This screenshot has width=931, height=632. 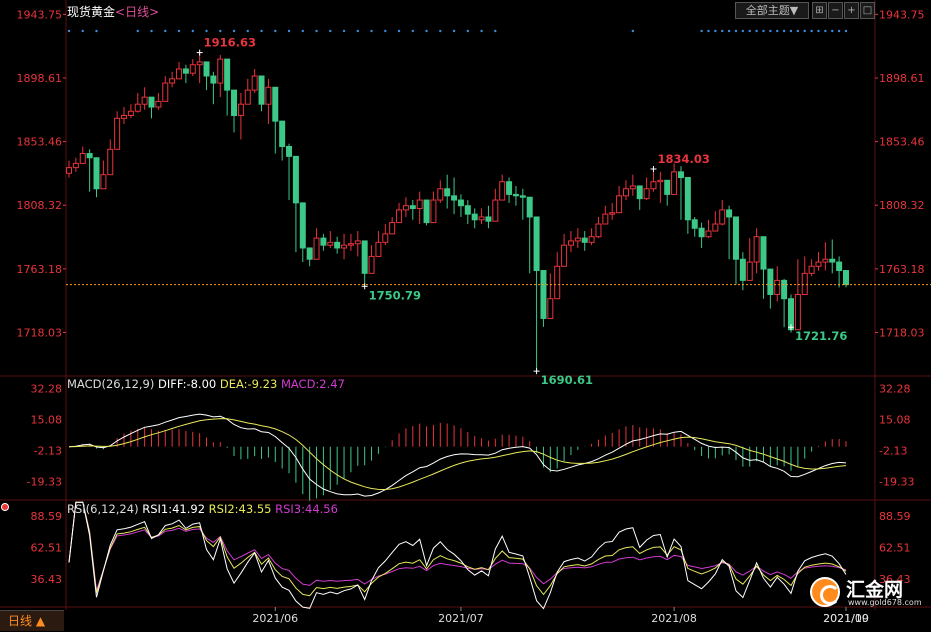 I want to click on gold678-logo: 汇金网 www.gold678.com, so click(x=866, y=592).